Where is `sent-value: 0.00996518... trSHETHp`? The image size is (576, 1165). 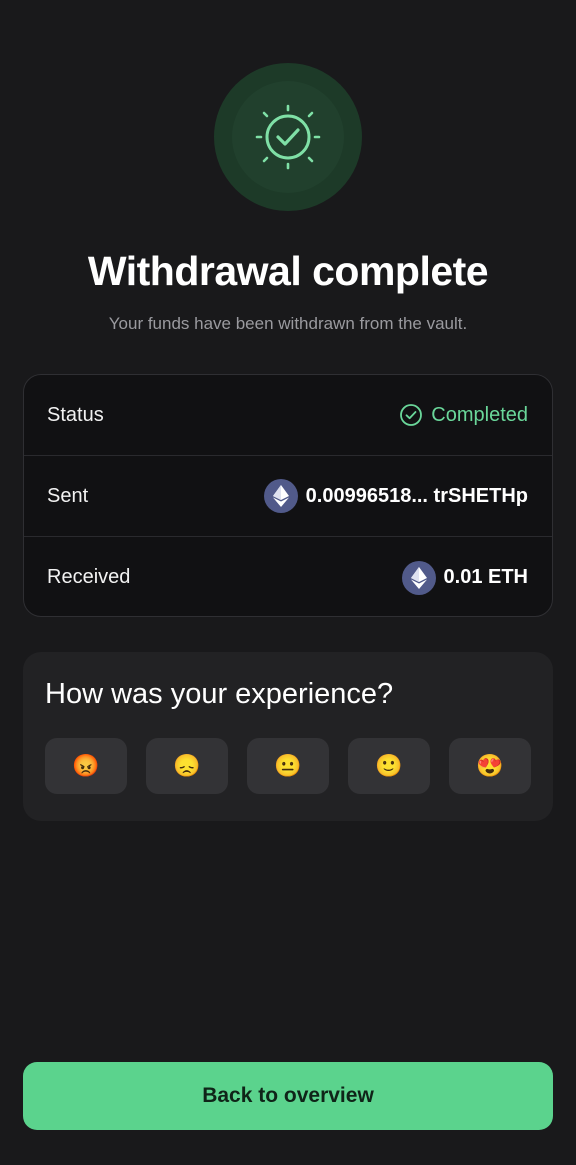
sent-value: 0.00996518... trSHETHp is located at coordinates (395, 496).